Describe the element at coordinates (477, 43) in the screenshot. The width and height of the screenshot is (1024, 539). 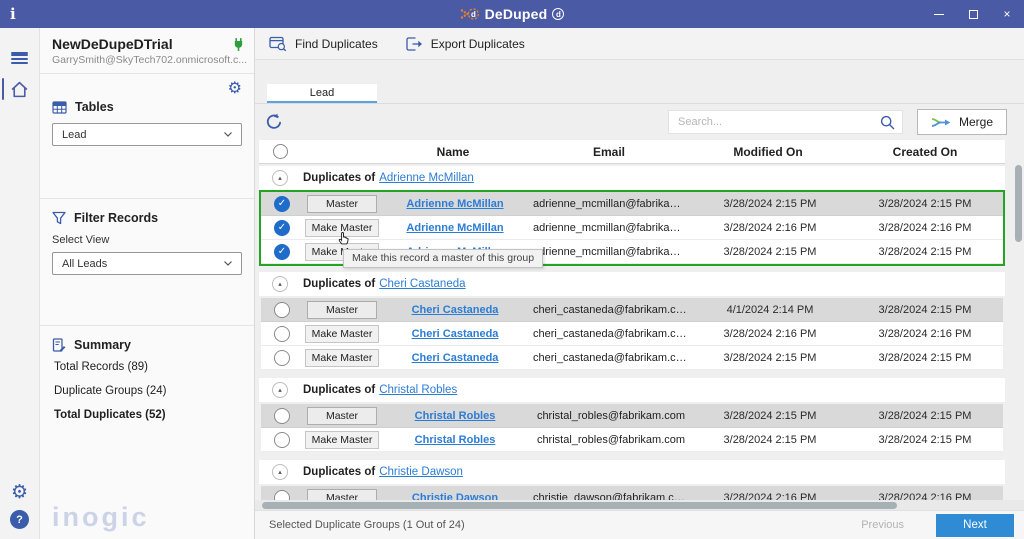
I see `export-duplicates-label: Export Duplicates` at that location.